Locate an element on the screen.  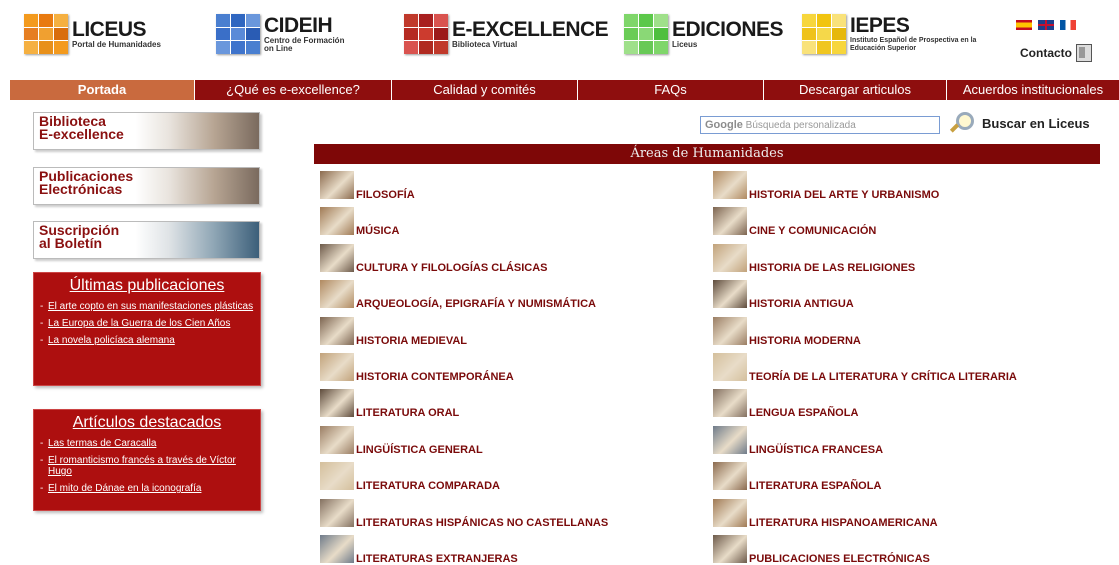
iepes-logo-icon is located at coordinates (824, 34).